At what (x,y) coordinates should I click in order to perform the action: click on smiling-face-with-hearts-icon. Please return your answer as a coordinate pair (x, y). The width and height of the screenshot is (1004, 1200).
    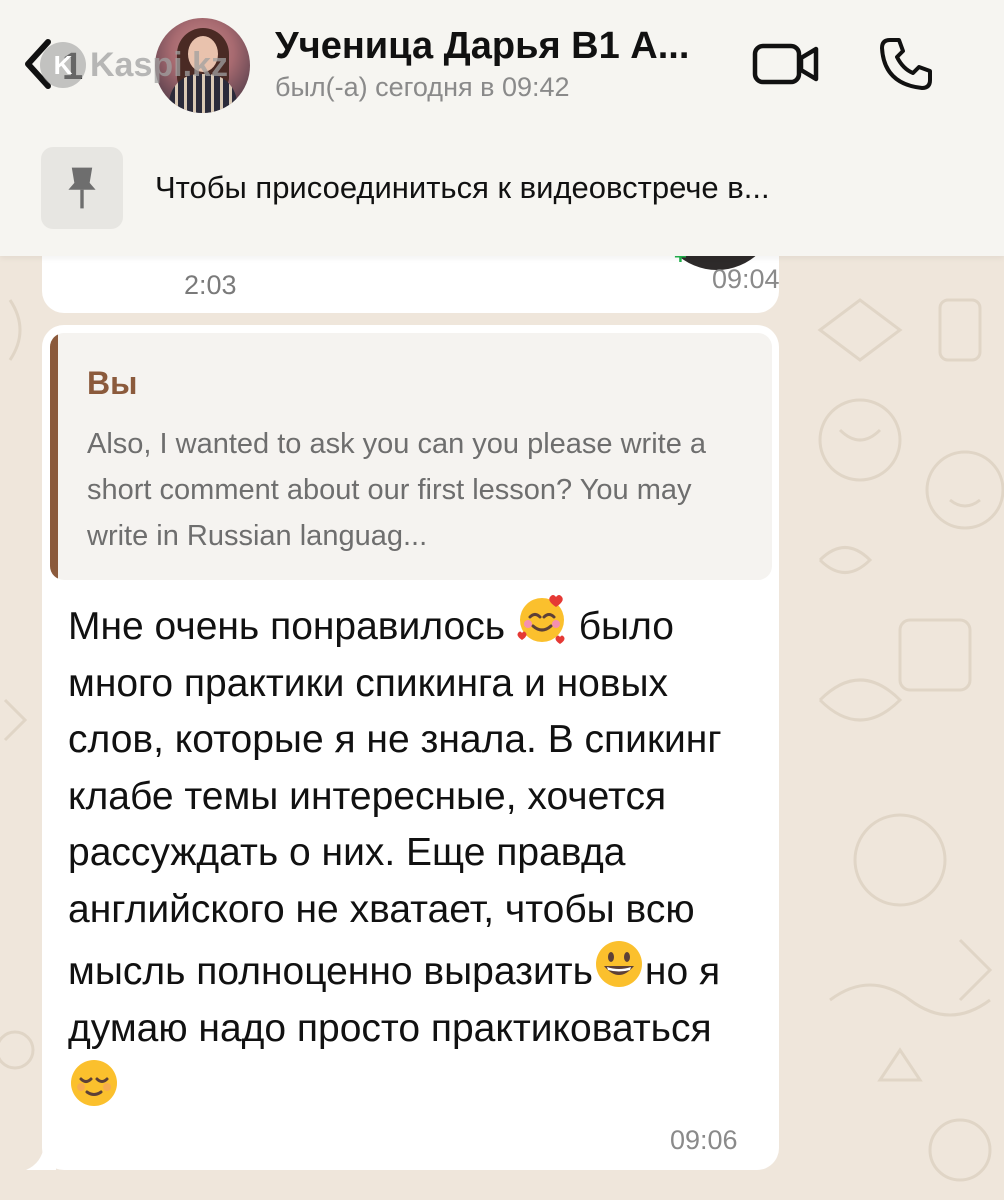
    Looking at the image, I should click on (541, 619).